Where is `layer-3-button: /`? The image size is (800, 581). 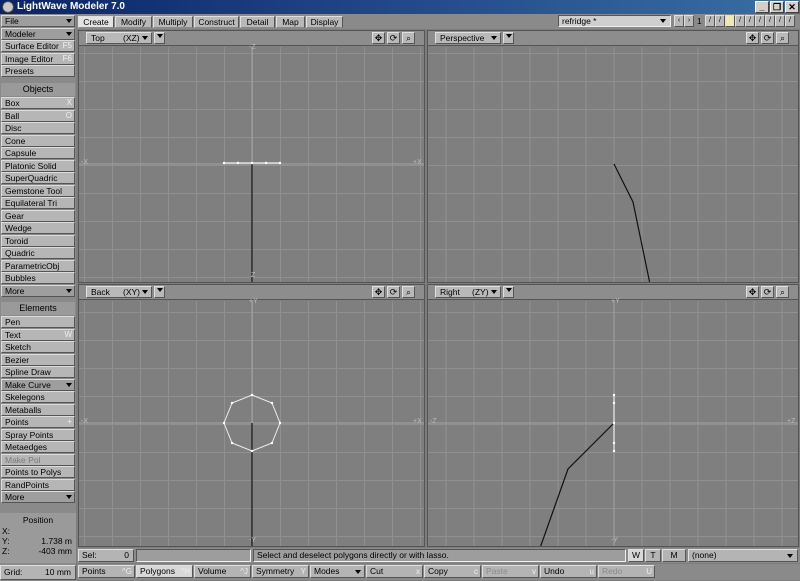 layer-3-button: / is located at coordinates (740, 21).